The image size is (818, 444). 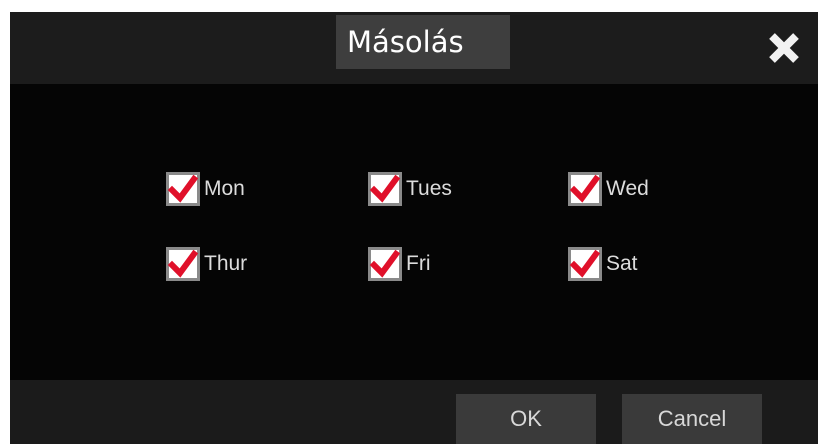 I want to click on day-option-tues: Tues, so click(x=410, y=189).